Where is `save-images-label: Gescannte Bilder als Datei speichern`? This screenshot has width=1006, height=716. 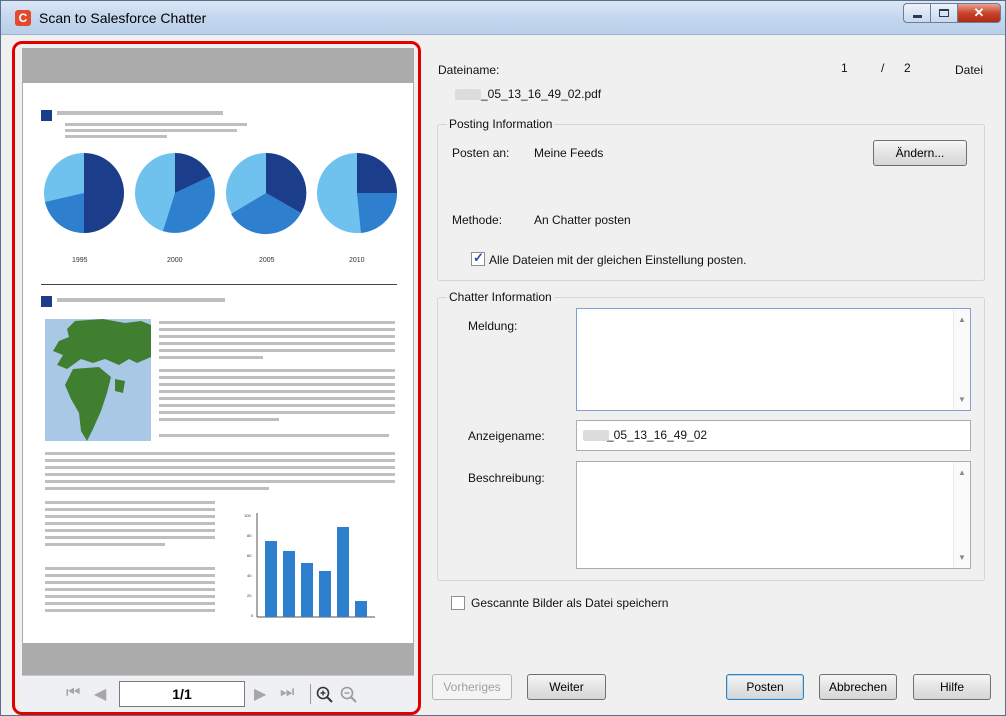
save-images-label: Gescannte Bilder als Datei speichern is located at coordinates (570, 603).